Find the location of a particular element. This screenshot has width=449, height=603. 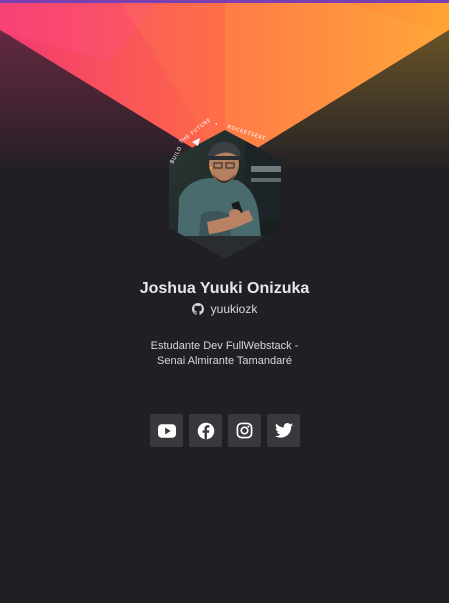

github-link: yuukiozk is located at coordinates (224, 309).